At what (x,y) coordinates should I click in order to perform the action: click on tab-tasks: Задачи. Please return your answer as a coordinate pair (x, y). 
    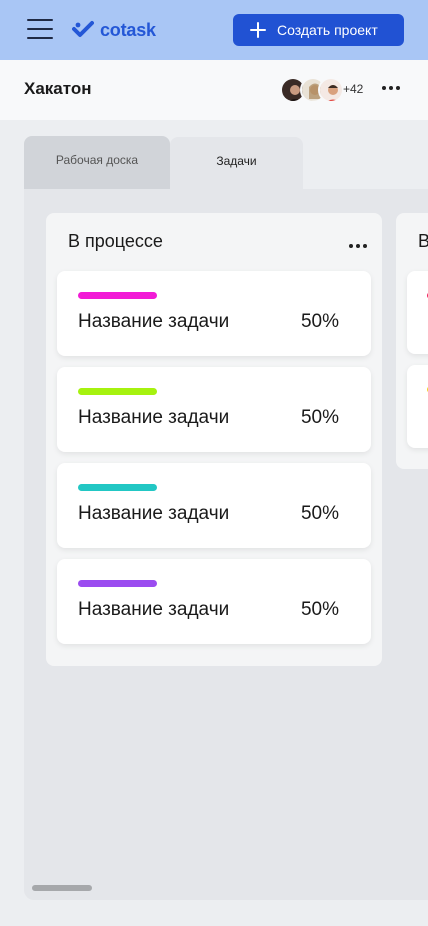
    Looking at the image, I should click on (236, 163).